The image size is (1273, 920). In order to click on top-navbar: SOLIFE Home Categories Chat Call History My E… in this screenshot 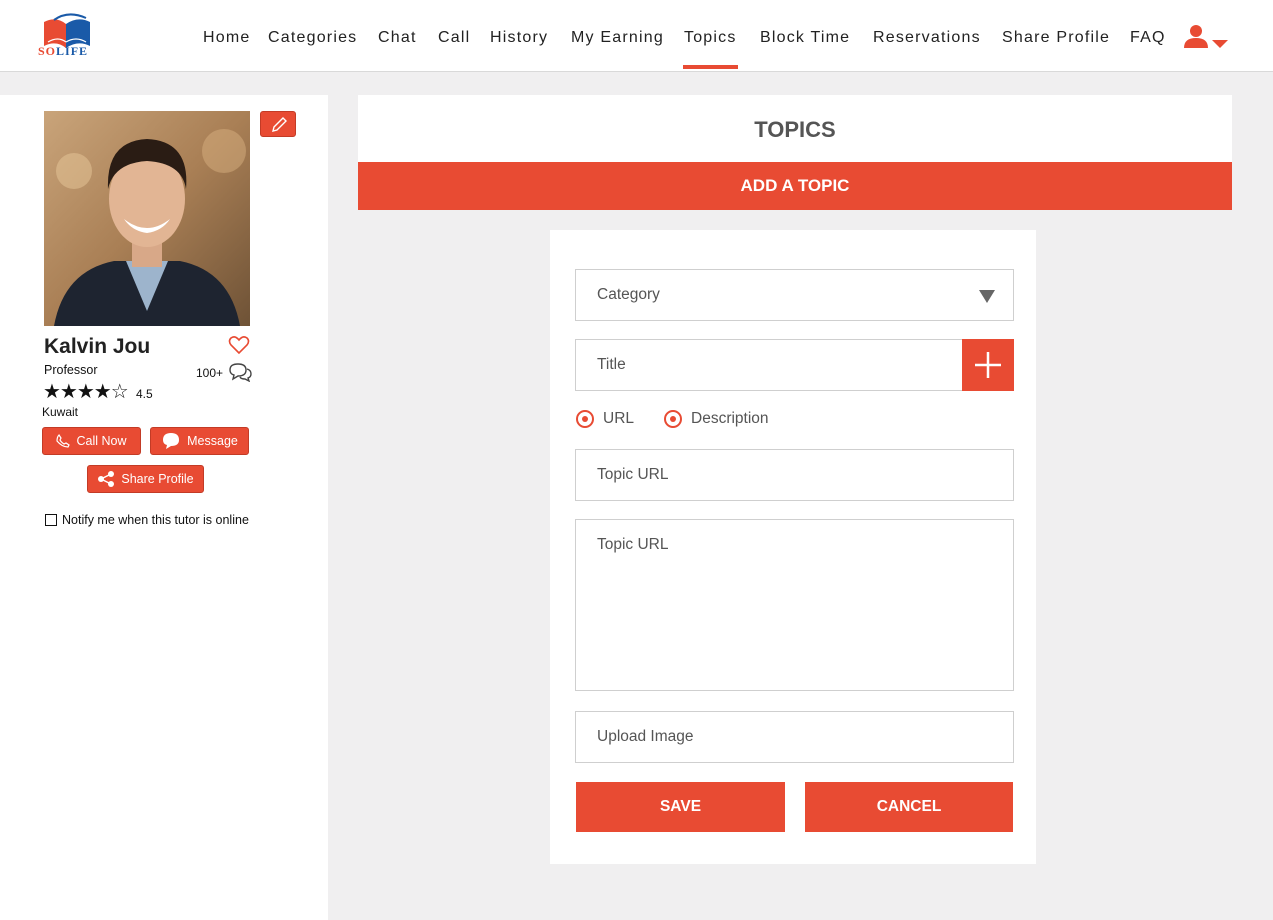, I will do `click(636, 36)`.